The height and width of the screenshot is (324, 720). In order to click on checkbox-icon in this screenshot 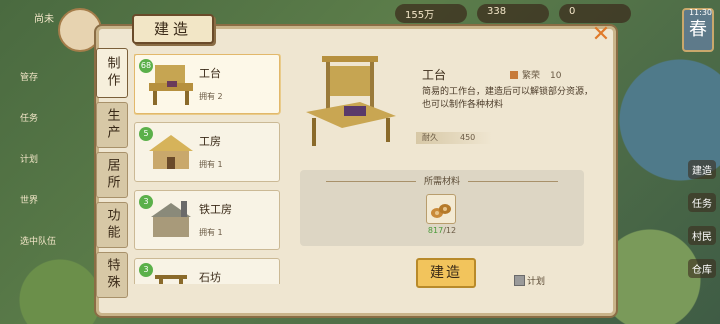, I will do `click(519, 280)`.